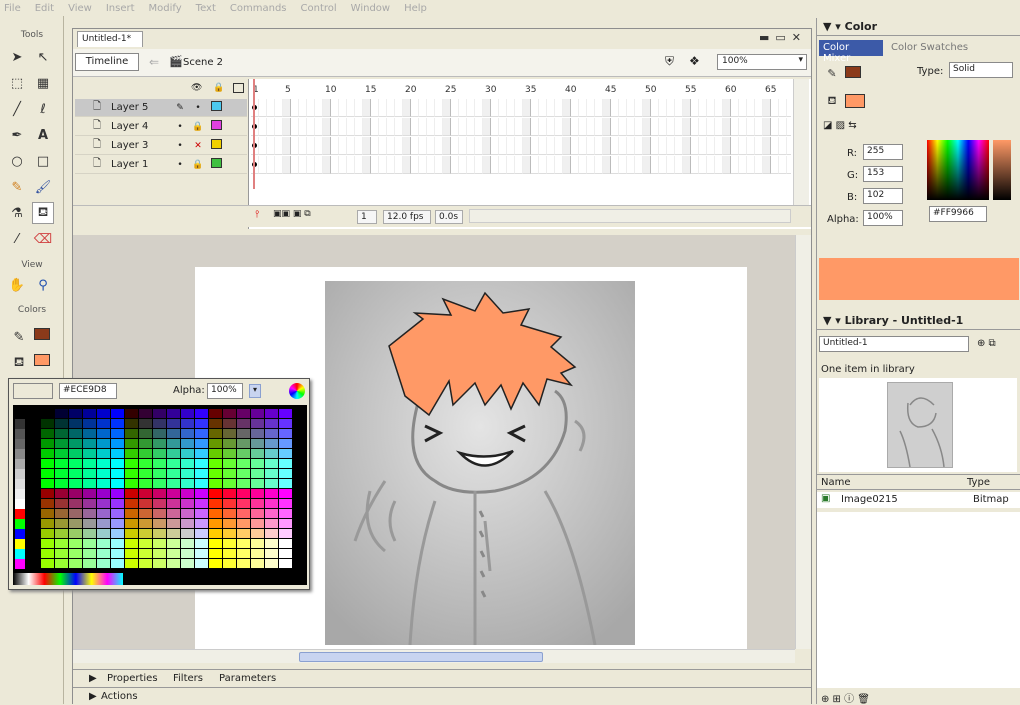  Describe the element at coordinates (17, 109) in the screenshot. I see `line-tool-icon: ╱` at that location.